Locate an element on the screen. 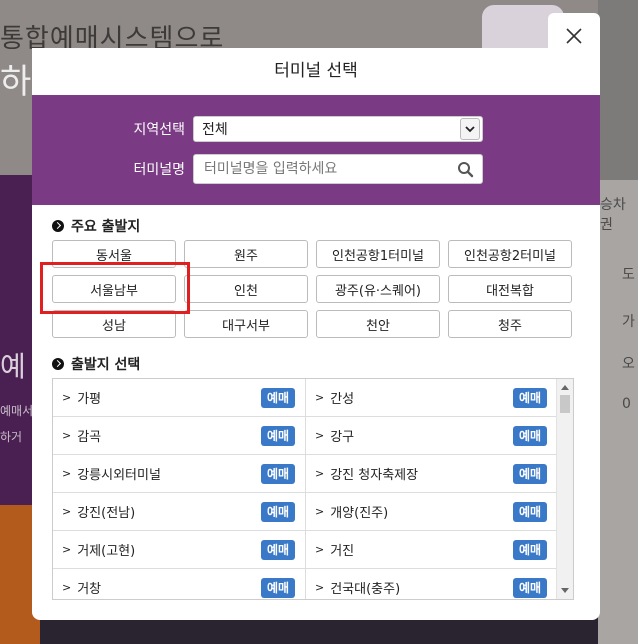 This screenshot has width=638, height=644. terminal-label: 터미널명 is located at coordinates (159, 170).